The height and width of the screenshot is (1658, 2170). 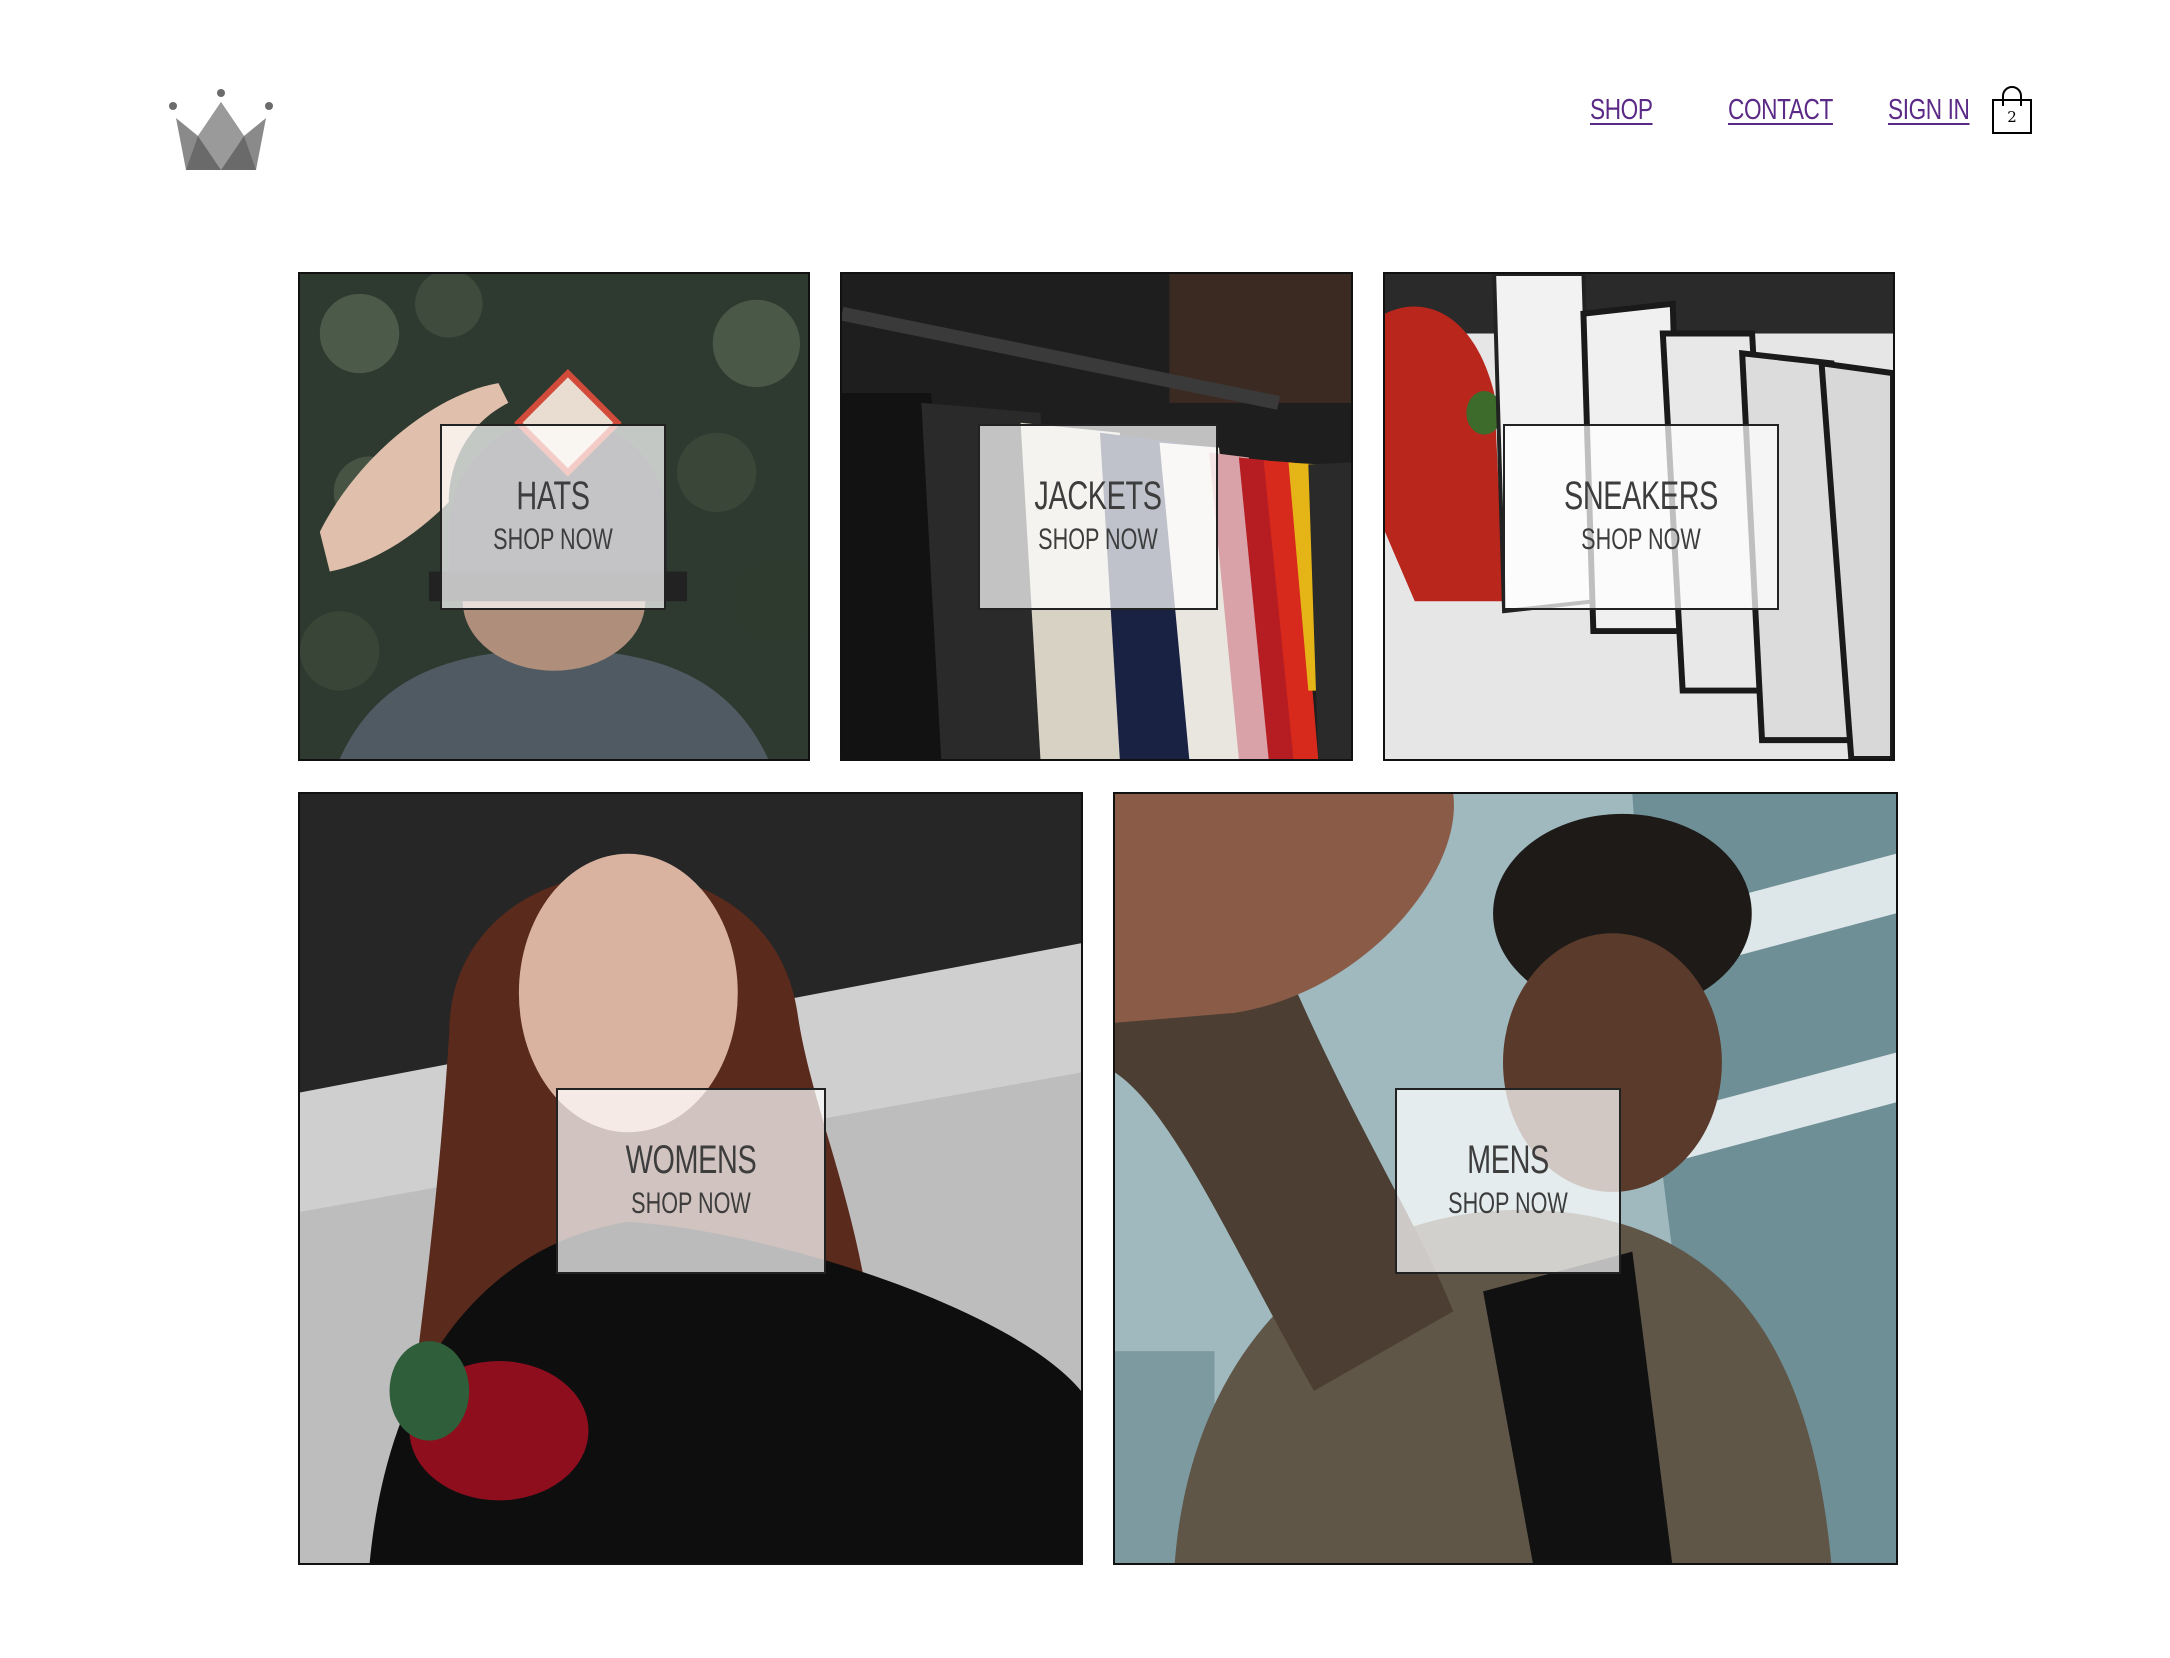 What do you see at coordinates (691, 1160) in the screenshot?
I see `category-title: WOMENS` at bounding box center [691, 1160].